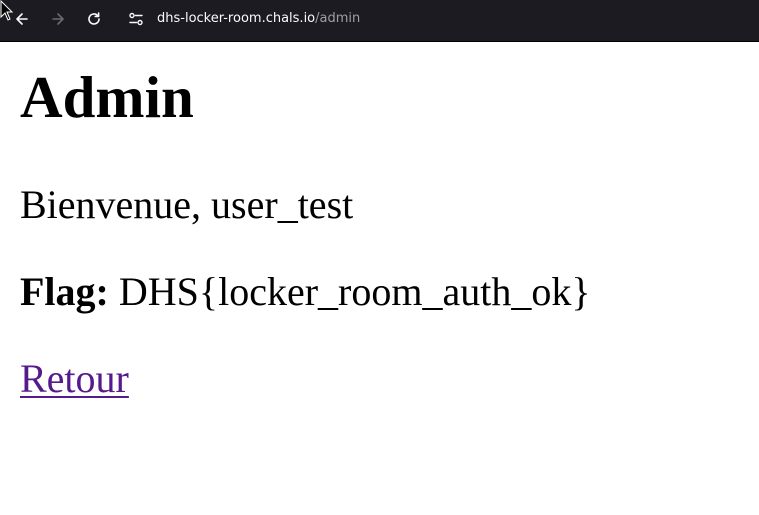 This screenshot has height=515, width=759. Describe the element at coordinates (338, 18) in the screenshot. I see `url-path: /admin` at that location.